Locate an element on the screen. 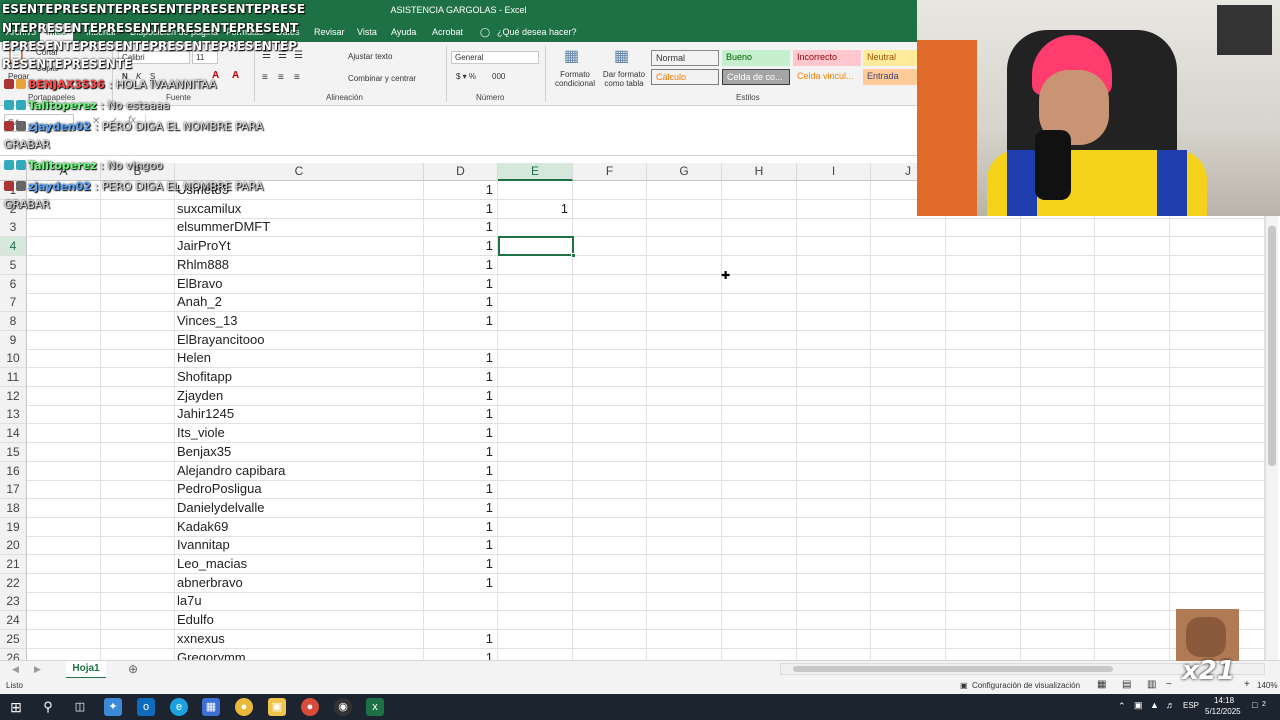  cell-name: Its_viole is located at coordinates (299, 433).